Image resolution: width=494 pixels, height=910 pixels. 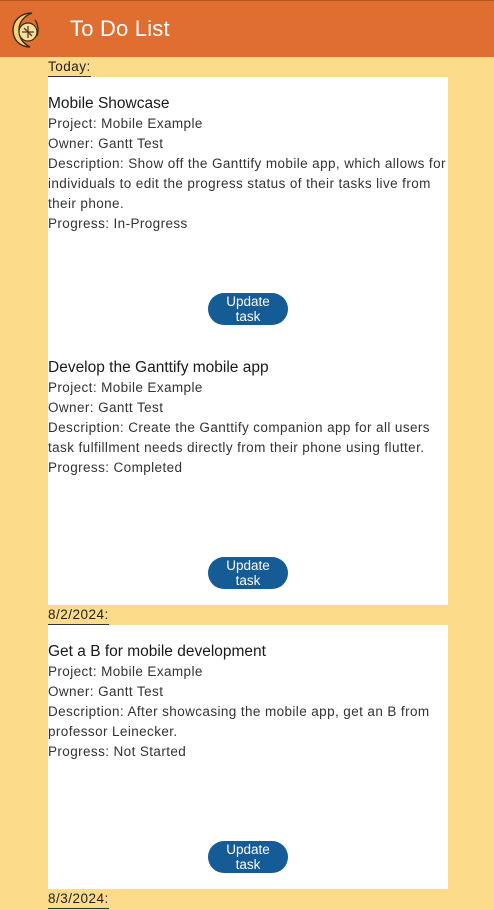 I want to click on task-title: Mobile Showcase, so click(x=109, y=103).